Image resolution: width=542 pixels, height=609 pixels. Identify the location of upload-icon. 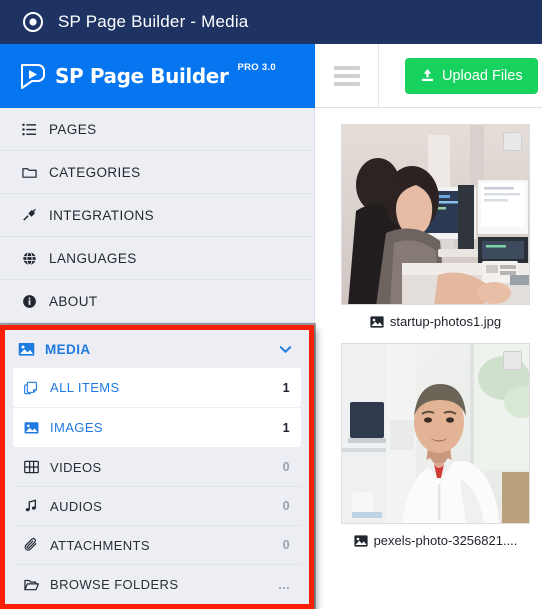
(427, 75).